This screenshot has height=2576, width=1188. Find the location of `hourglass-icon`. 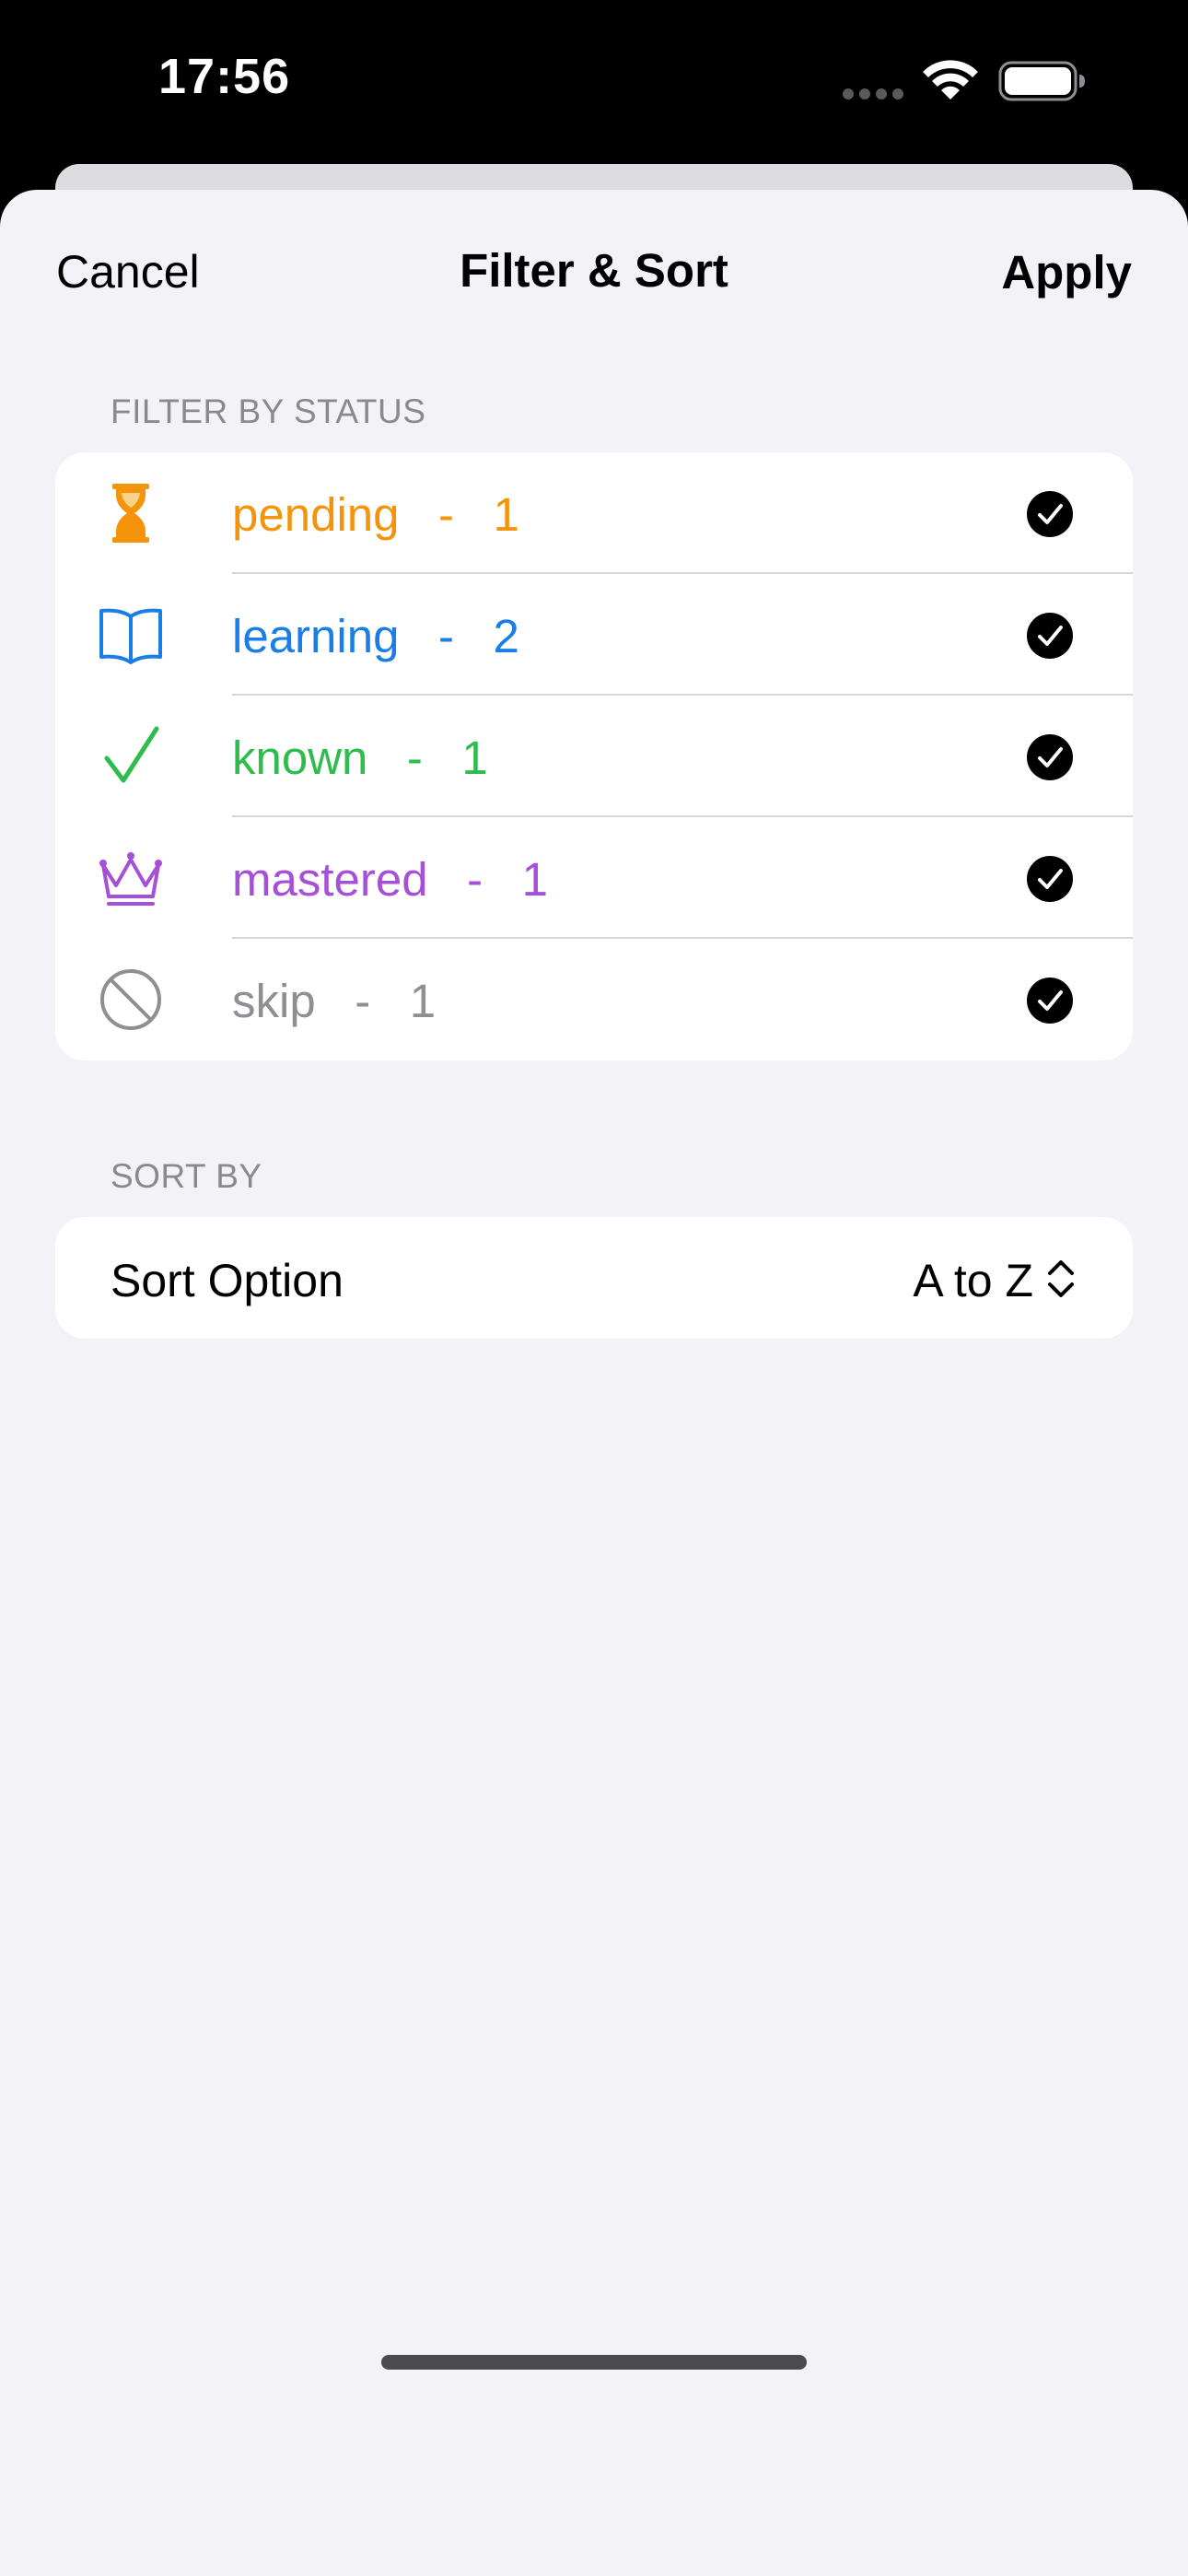

hourglass-icon is located at coordinates (130, 513).